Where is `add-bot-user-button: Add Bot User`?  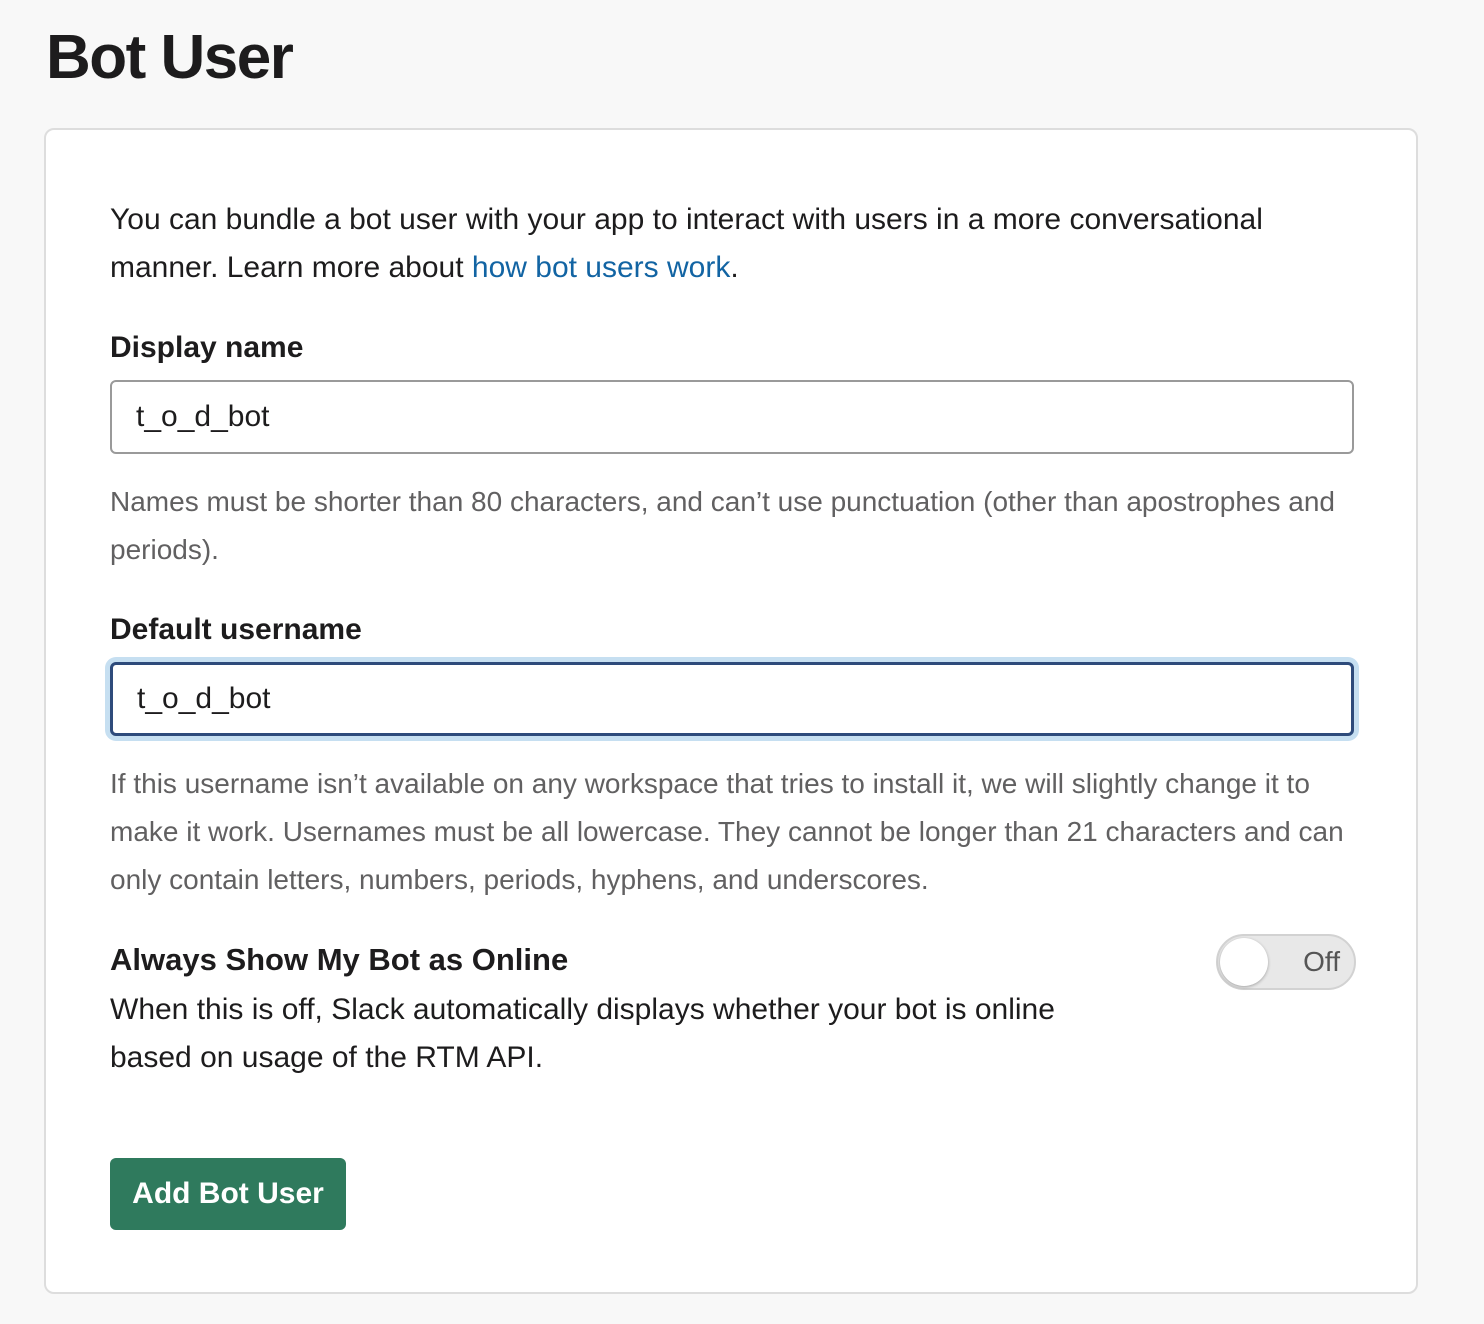 add-bot-user-button: Add Bot User is located at coordinates (228, 1194).